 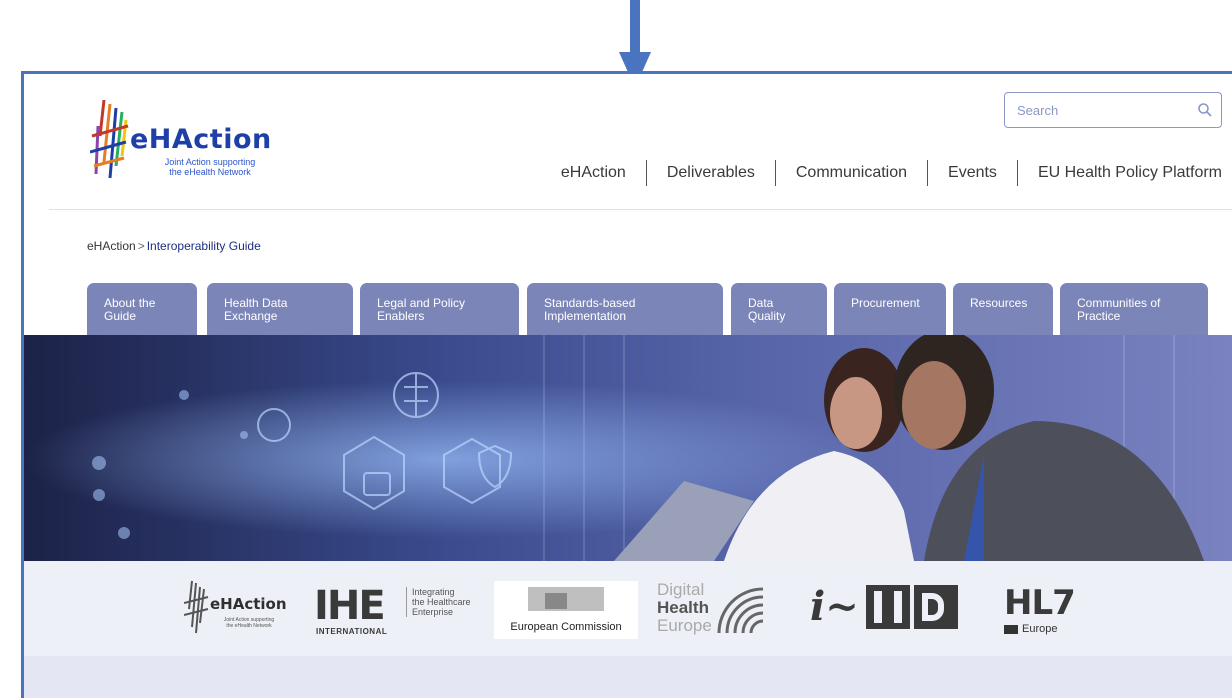 I want to click on logo-title: eHAction, so click(x=201, y=139).